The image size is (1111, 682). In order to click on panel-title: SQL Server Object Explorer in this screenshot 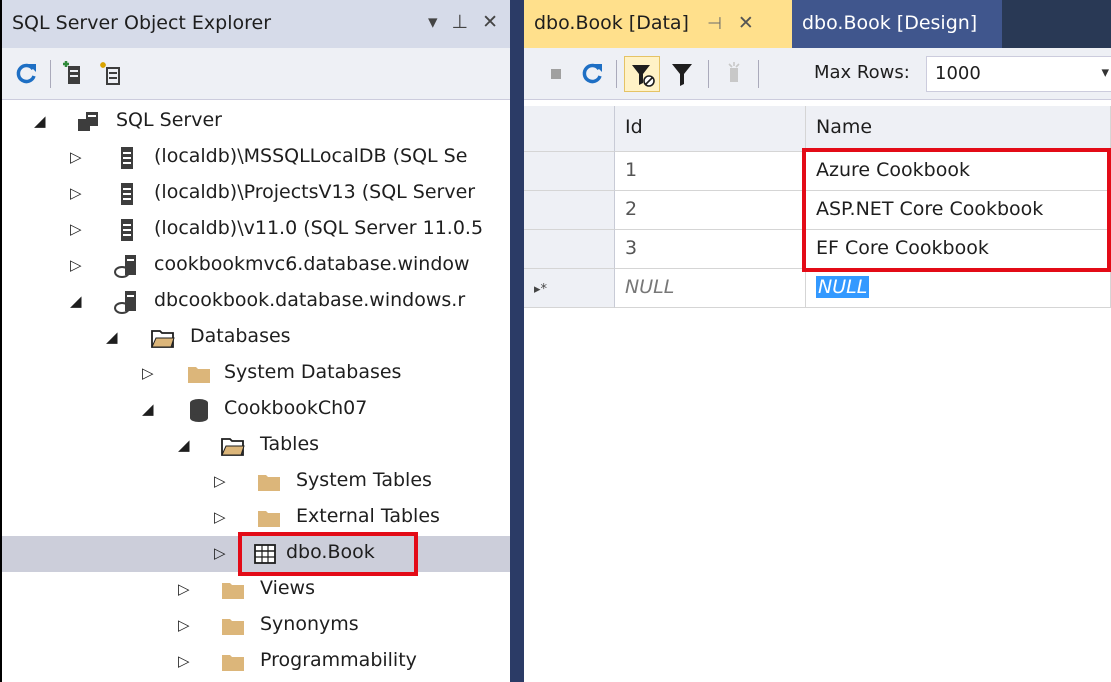, I will do `click(142, 23)`.